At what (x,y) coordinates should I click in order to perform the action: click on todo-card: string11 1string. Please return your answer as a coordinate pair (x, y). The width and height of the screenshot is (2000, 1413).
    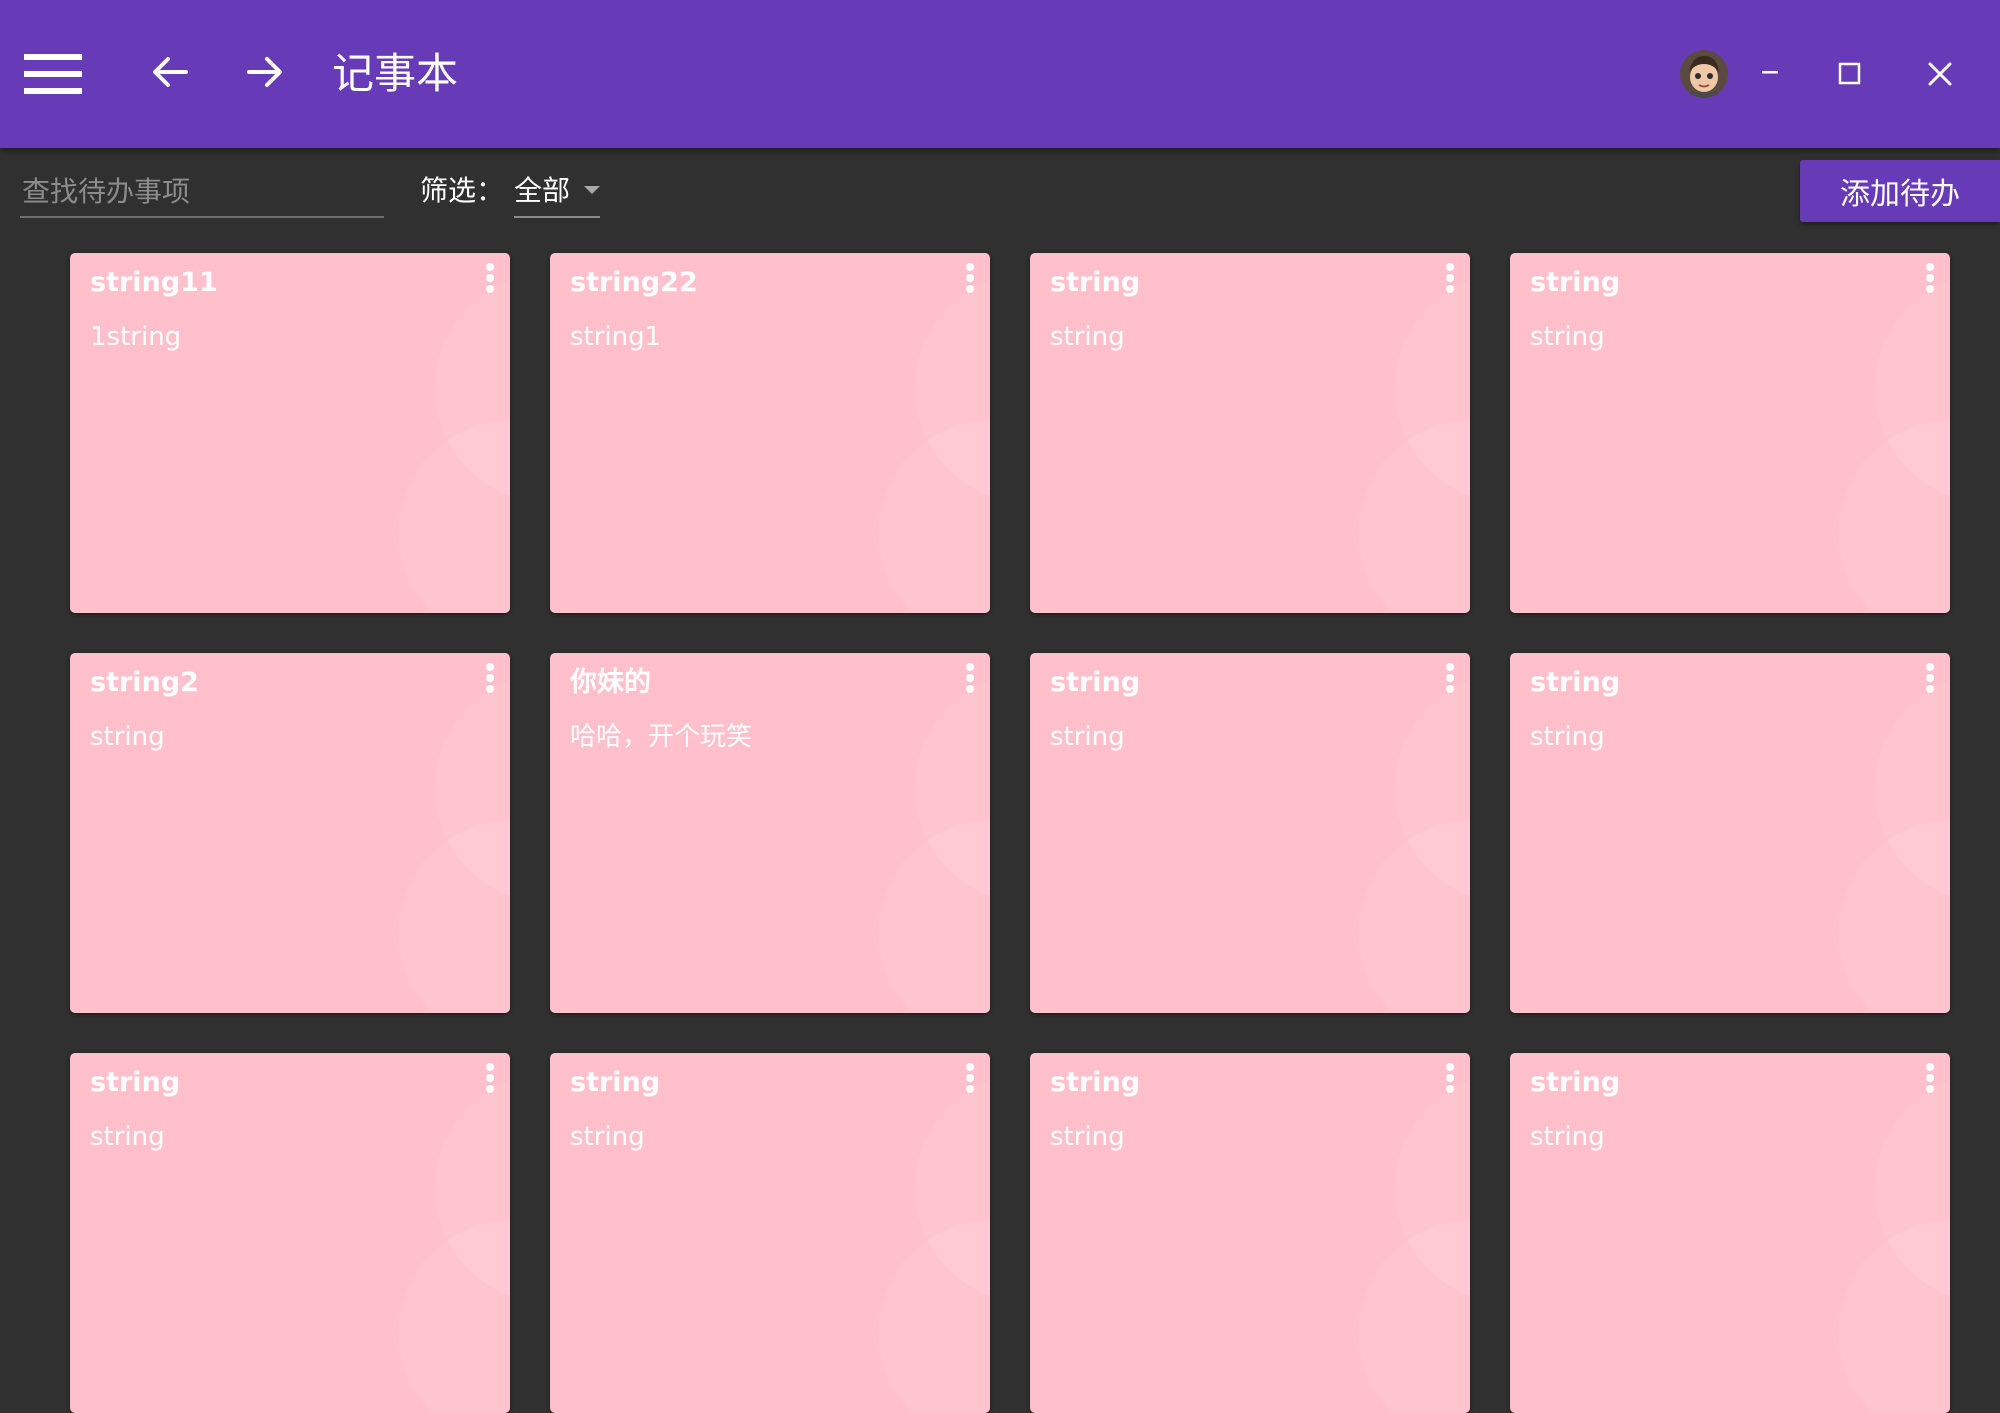
    Looking at the image, I should click on (290, 433).